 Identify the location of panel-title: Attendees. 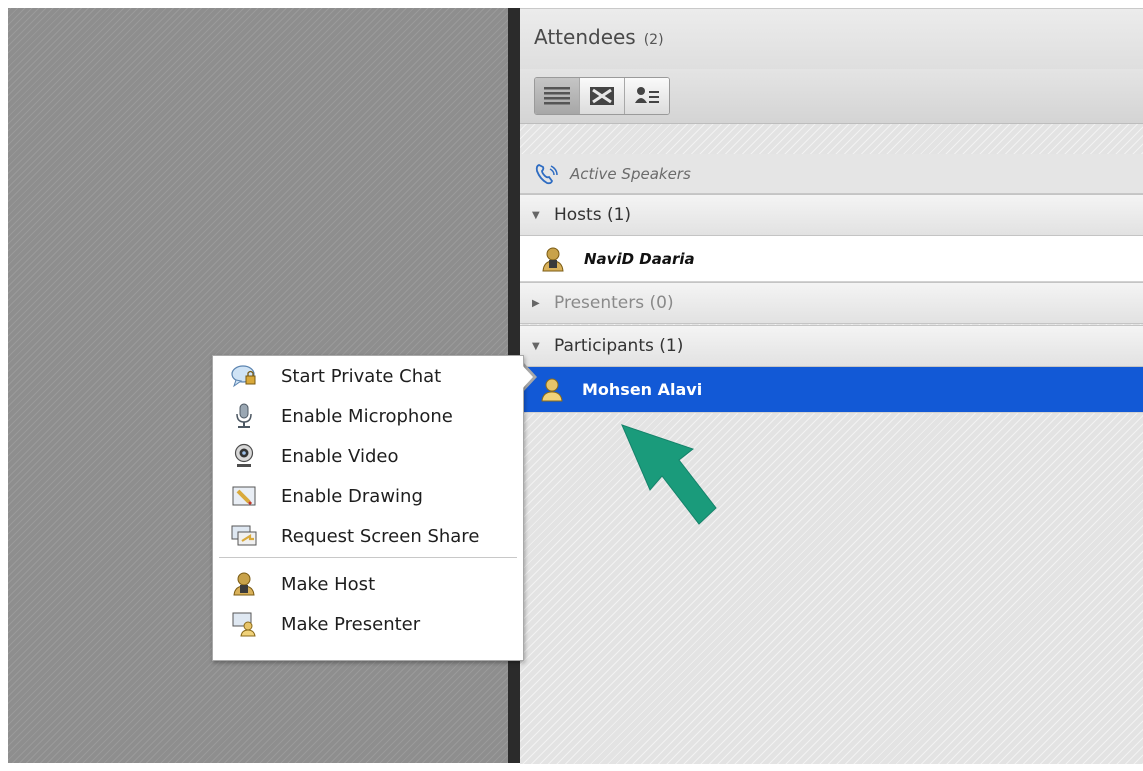
(585, 37).